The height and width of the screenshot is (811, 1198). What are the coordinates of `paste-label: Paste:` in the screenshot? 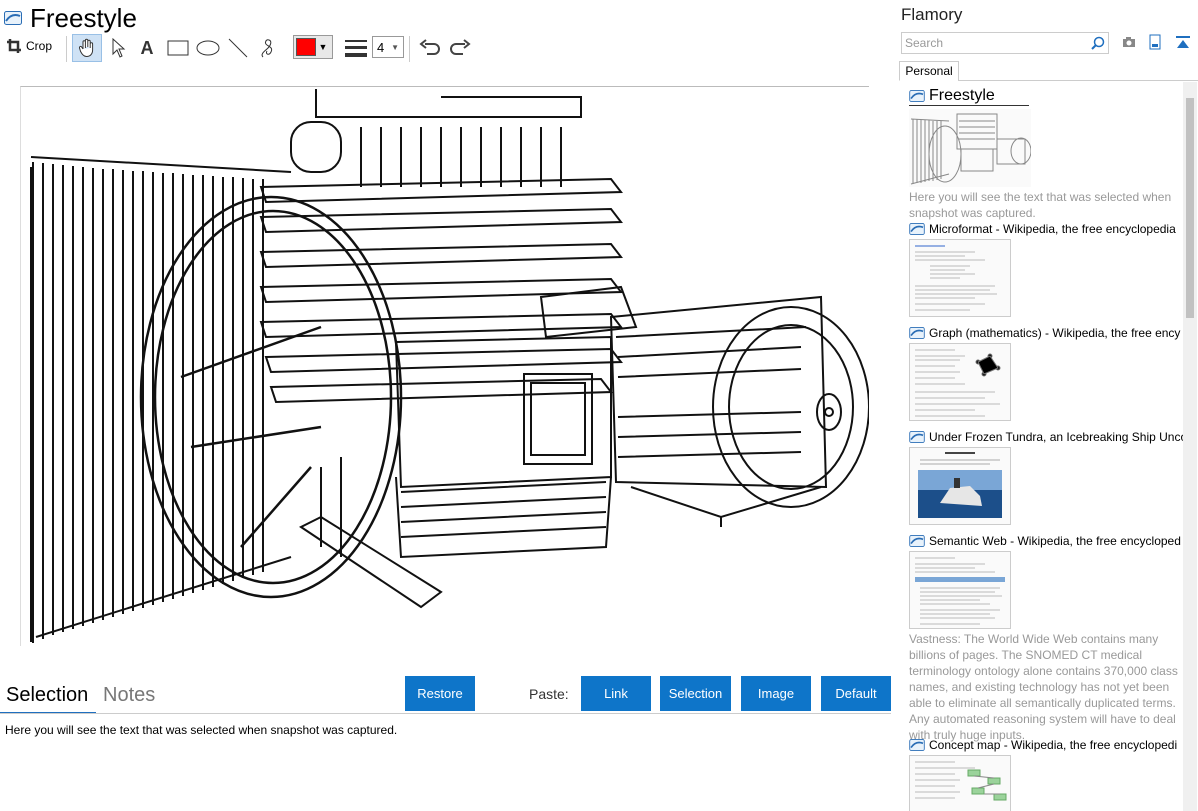 It's located at (549, 694).